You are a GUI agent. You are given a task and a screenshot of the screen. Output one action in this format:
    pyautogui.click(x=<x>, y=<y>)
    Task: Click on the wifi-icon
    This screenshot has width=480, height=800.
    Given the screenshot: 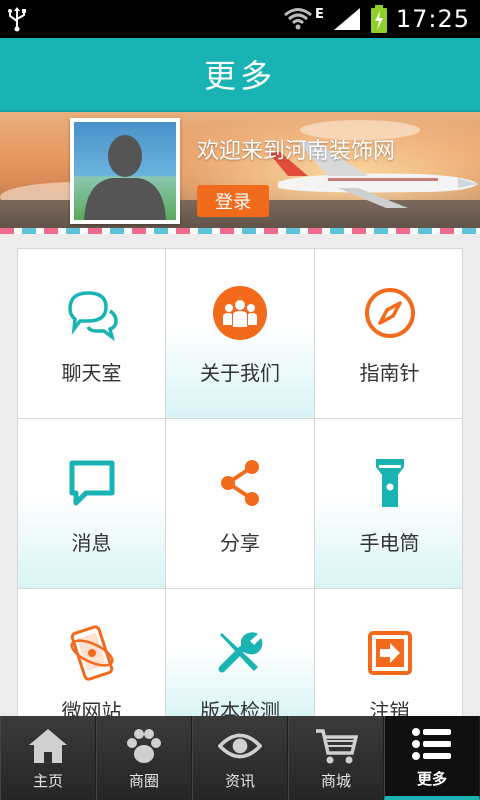 What is the action you would take?
    pyautogui.click(x=297, y=19)
    